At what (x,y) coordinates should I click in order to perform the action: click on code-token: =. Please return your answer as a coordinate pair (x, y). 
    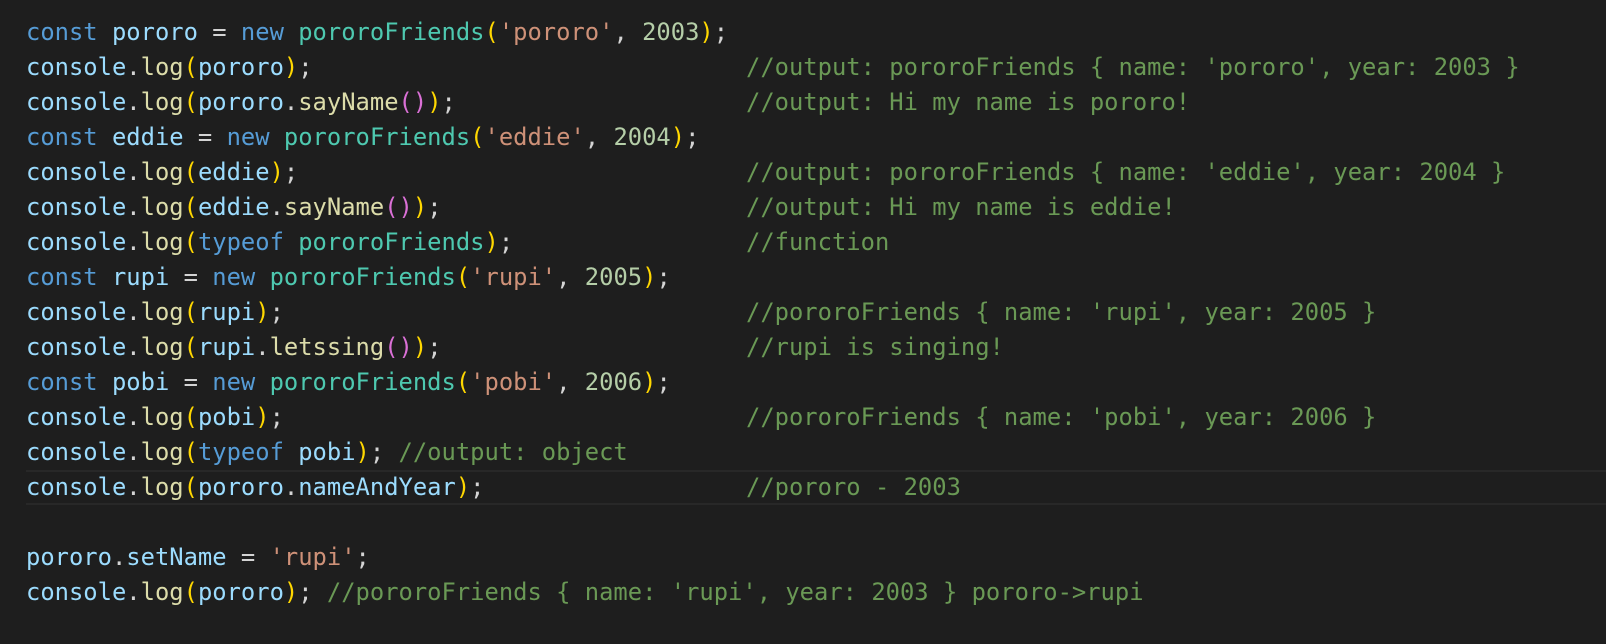
    Looking at the image, I should click on (191, 382).